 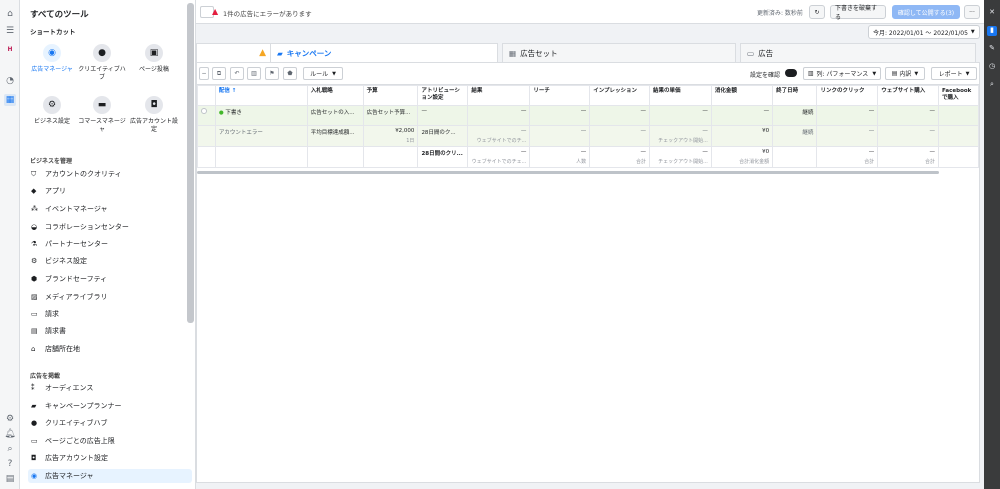 What do you see at coordinates (869, 162) in the screenshot?
I see `cell-subtext: 合計` at bounding box center [869, 162].